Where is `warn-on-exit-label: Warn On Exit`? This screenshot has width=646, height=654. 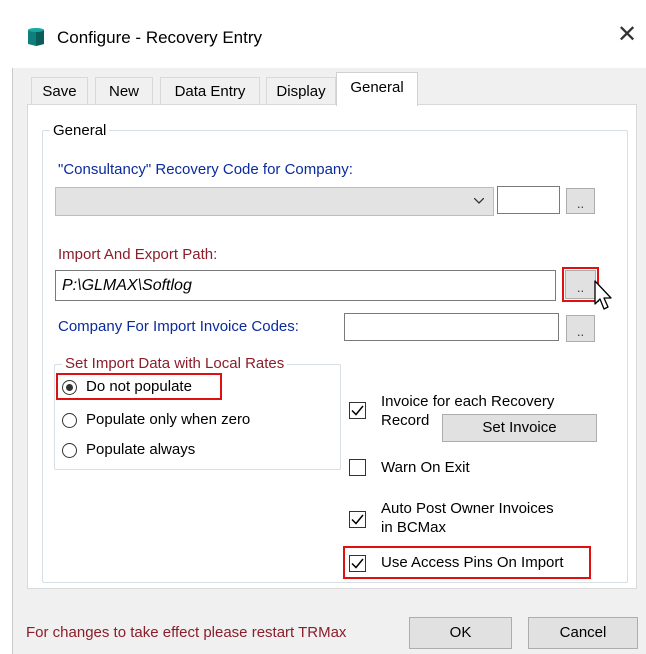
warn-on-exit-label: Warn On Exit is located at coordinates (425, 467).